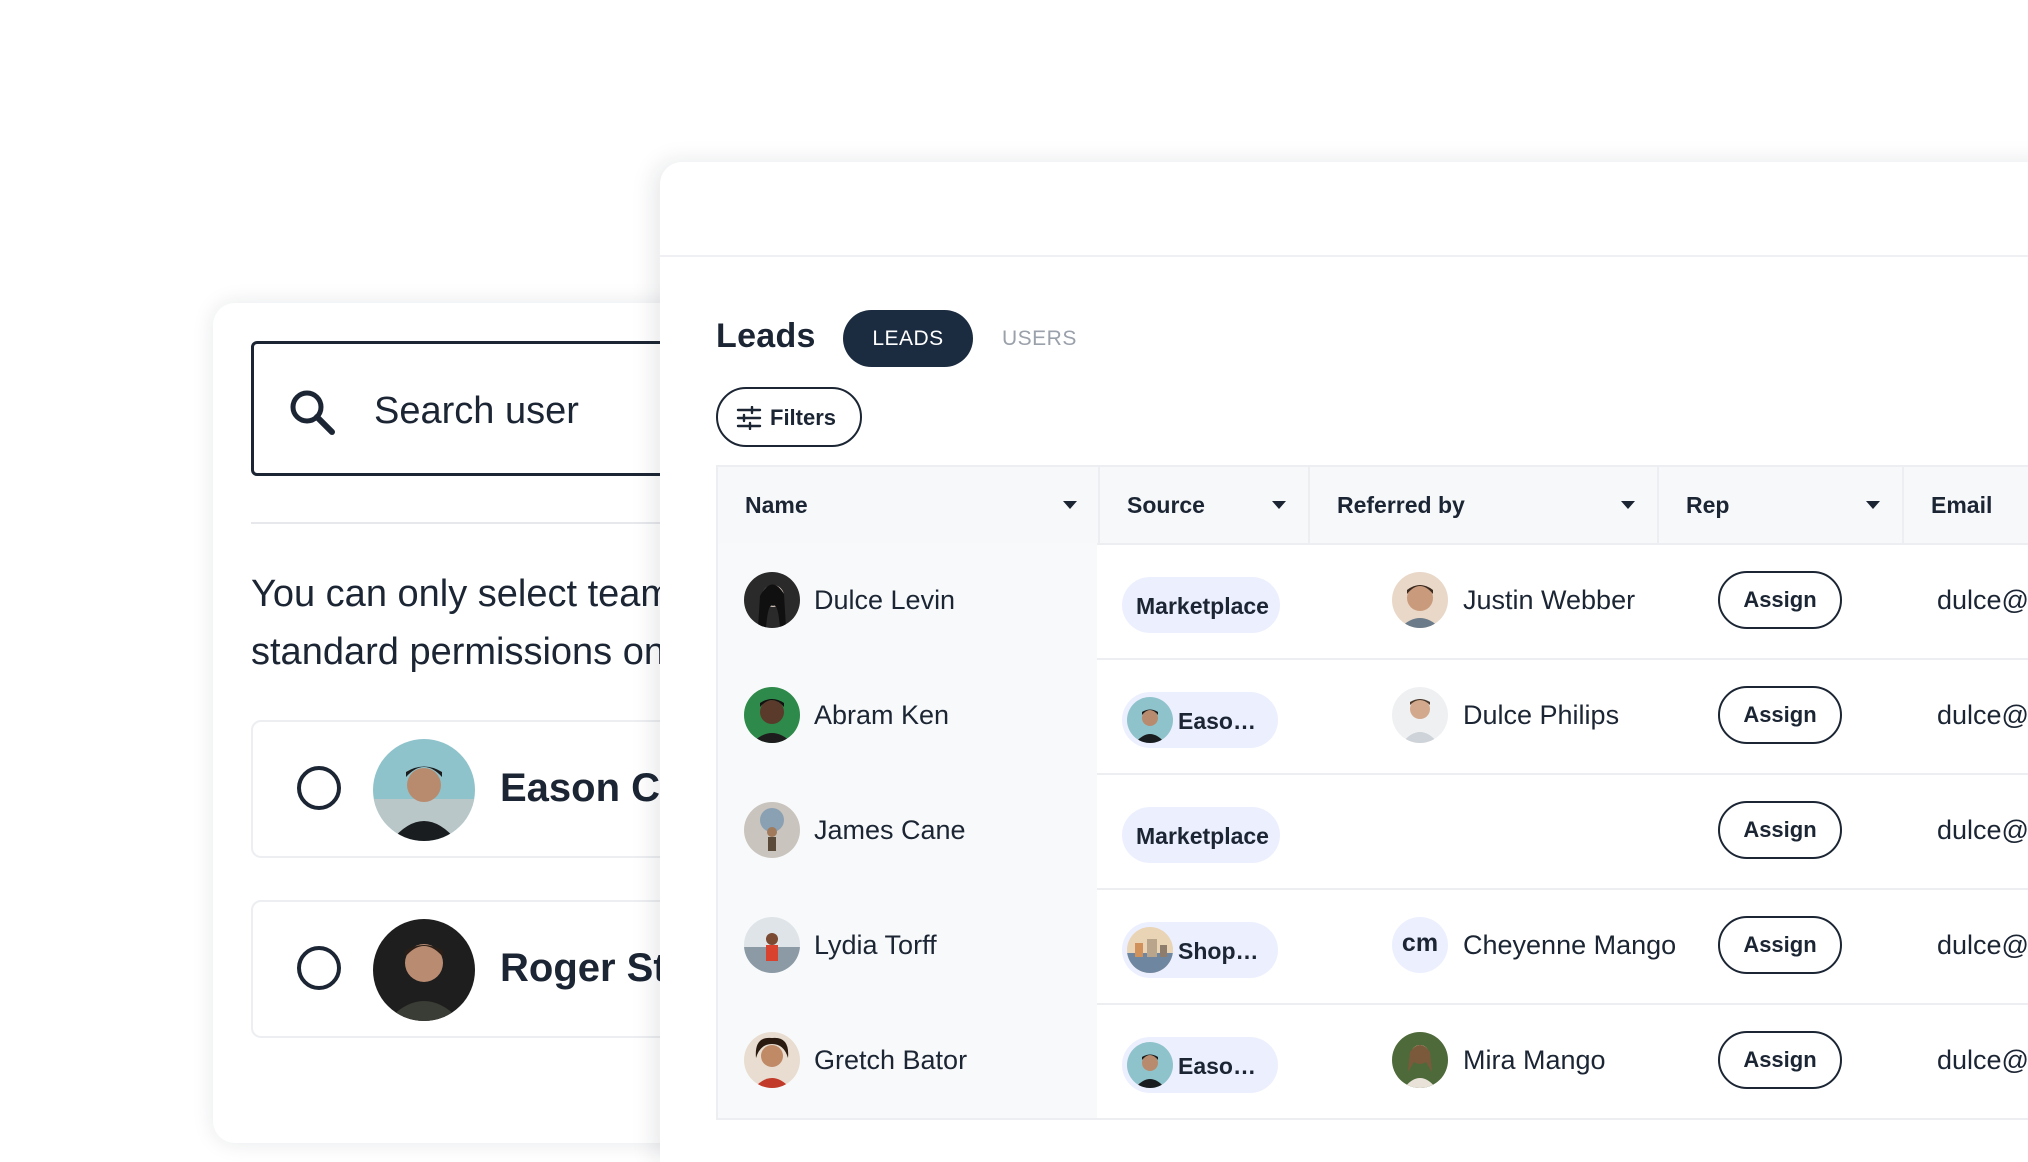  What do you see at coordinates (1570, 945) in the screenshot?
I see `referrer-name: Cheyenne Mango` at bounding box center [1570, 945].